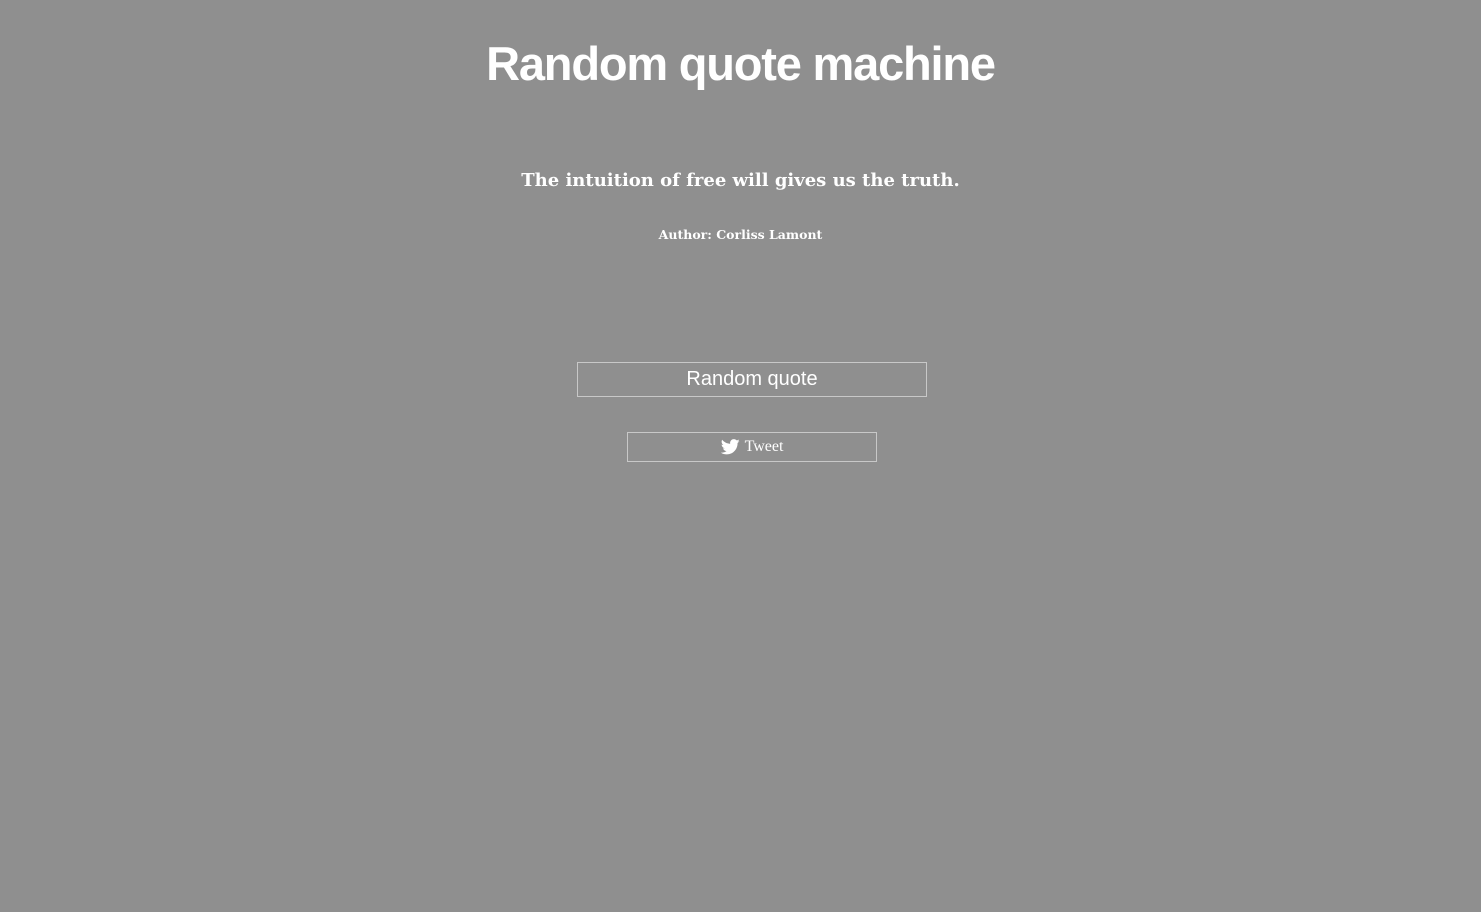  I want to click on tweet-button: Tweet, so click(752, 447).